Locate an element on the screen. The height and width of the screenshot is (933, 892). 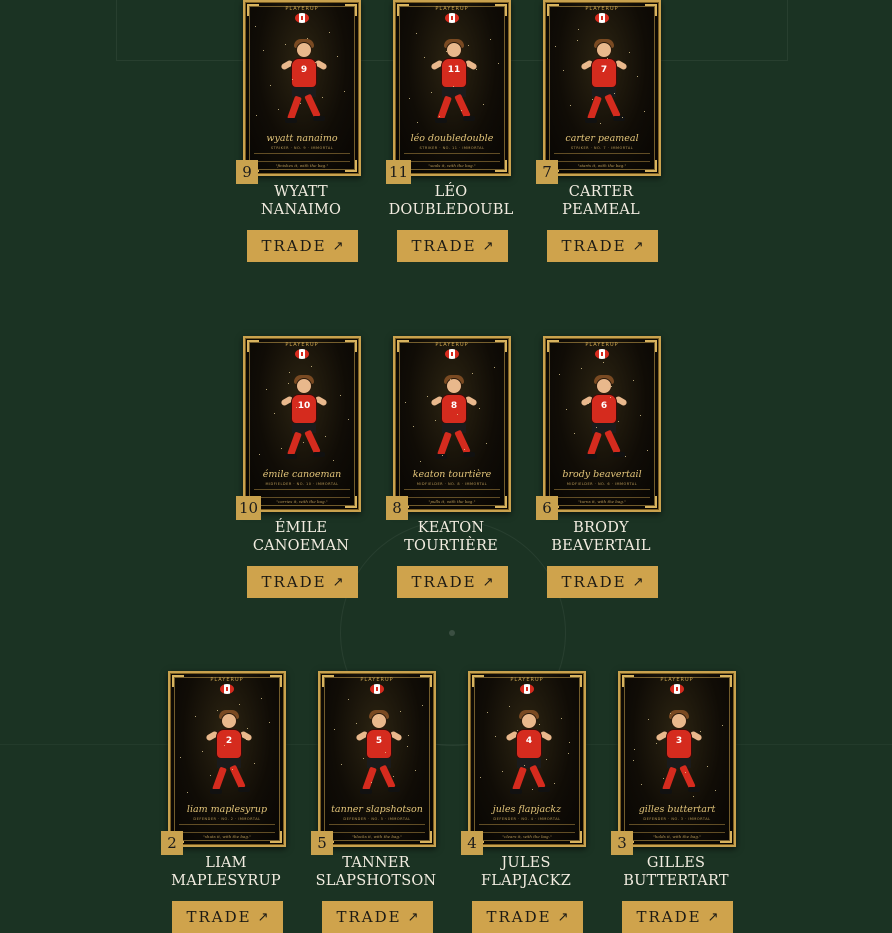
card-quote: "holds it, with the bag." is located at coordinates (676, 836).